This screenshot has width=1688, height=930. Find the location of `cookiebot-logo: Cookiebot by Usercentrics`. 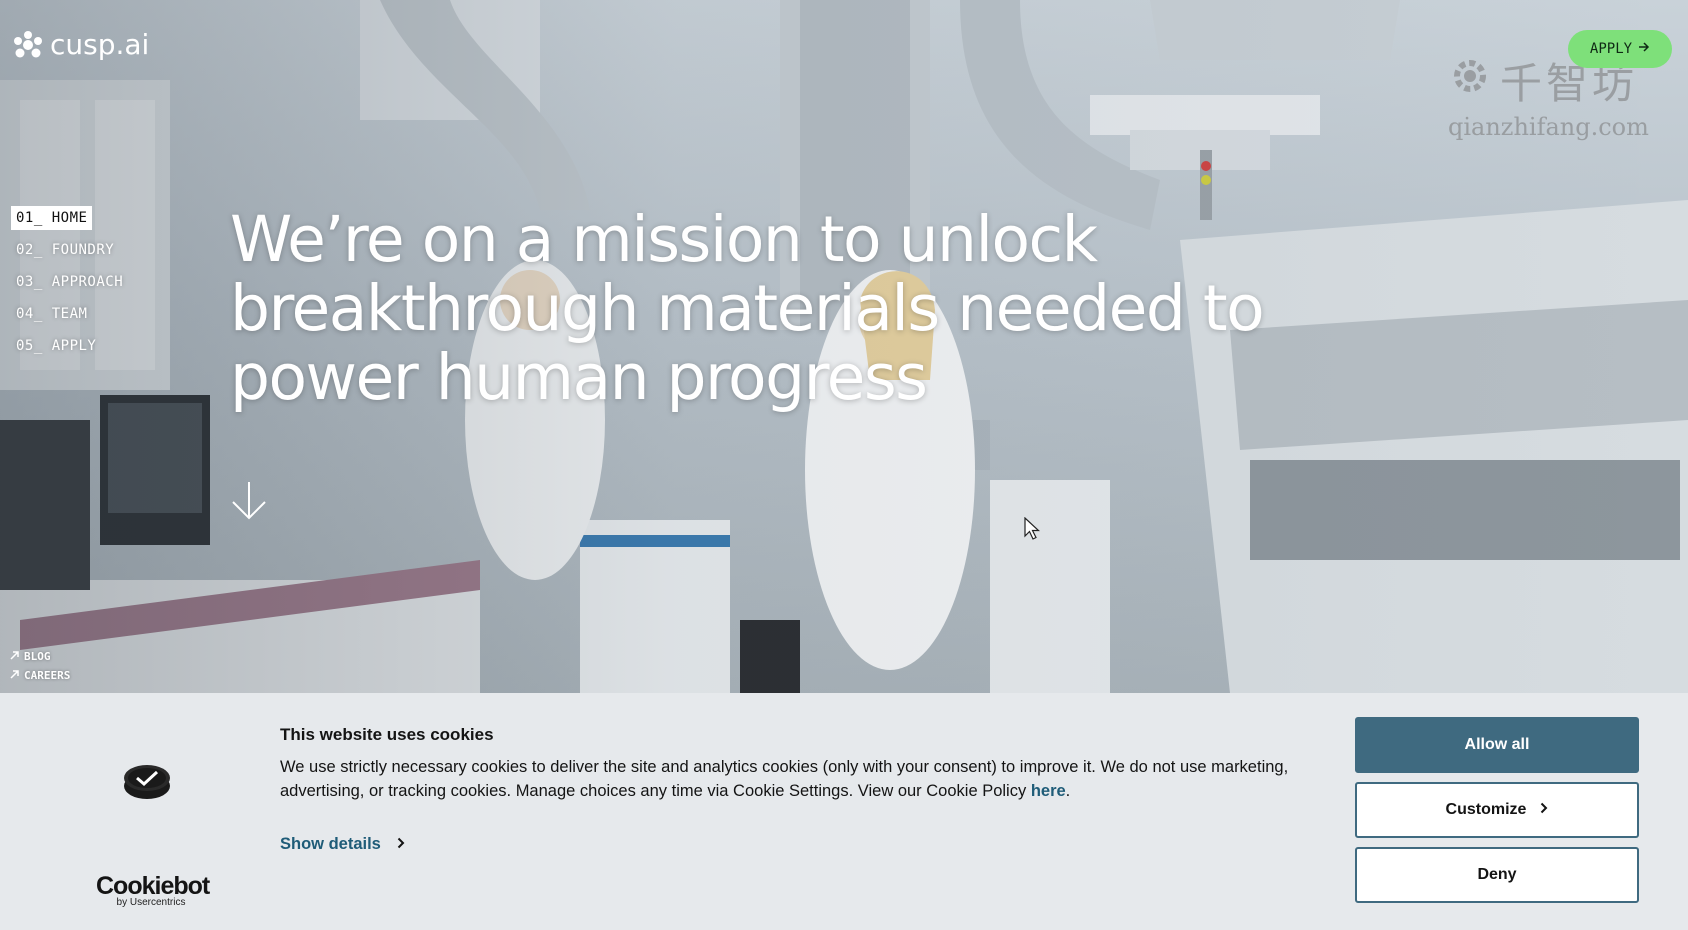

cookiebot-logo: Cookiebot by Usercentrics is located at coordinates (153, 890).